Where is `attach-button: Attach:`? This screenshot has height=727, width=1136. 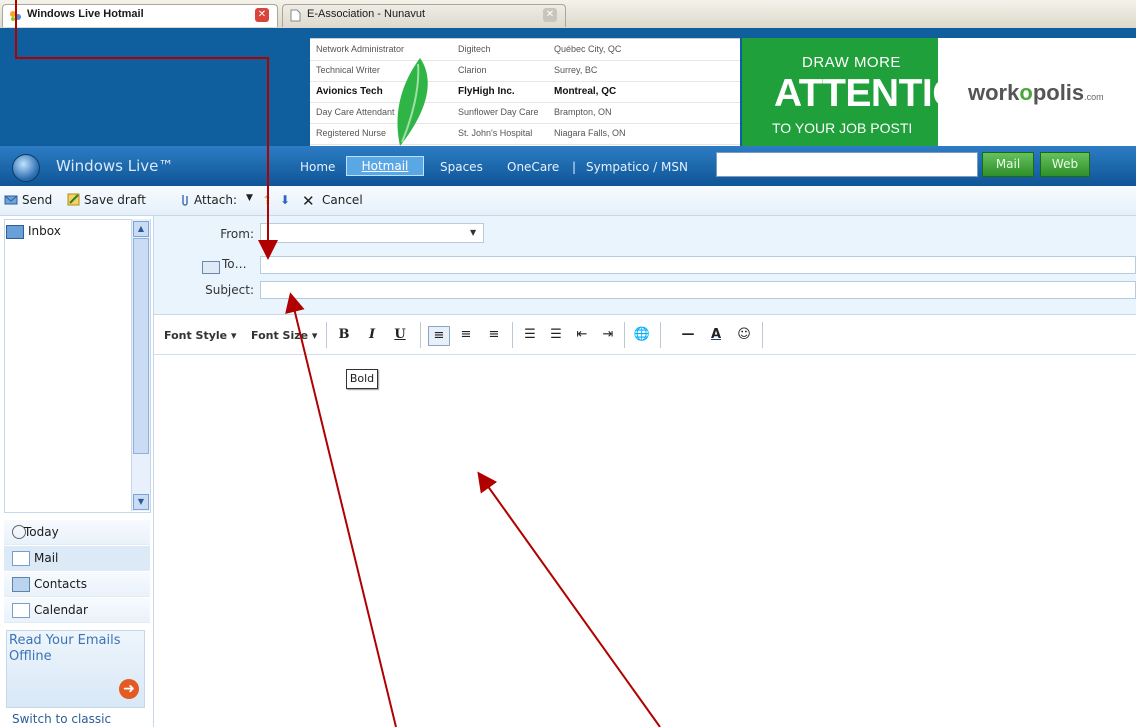 attach-button: Attach: is located at coordinates (215, 200).